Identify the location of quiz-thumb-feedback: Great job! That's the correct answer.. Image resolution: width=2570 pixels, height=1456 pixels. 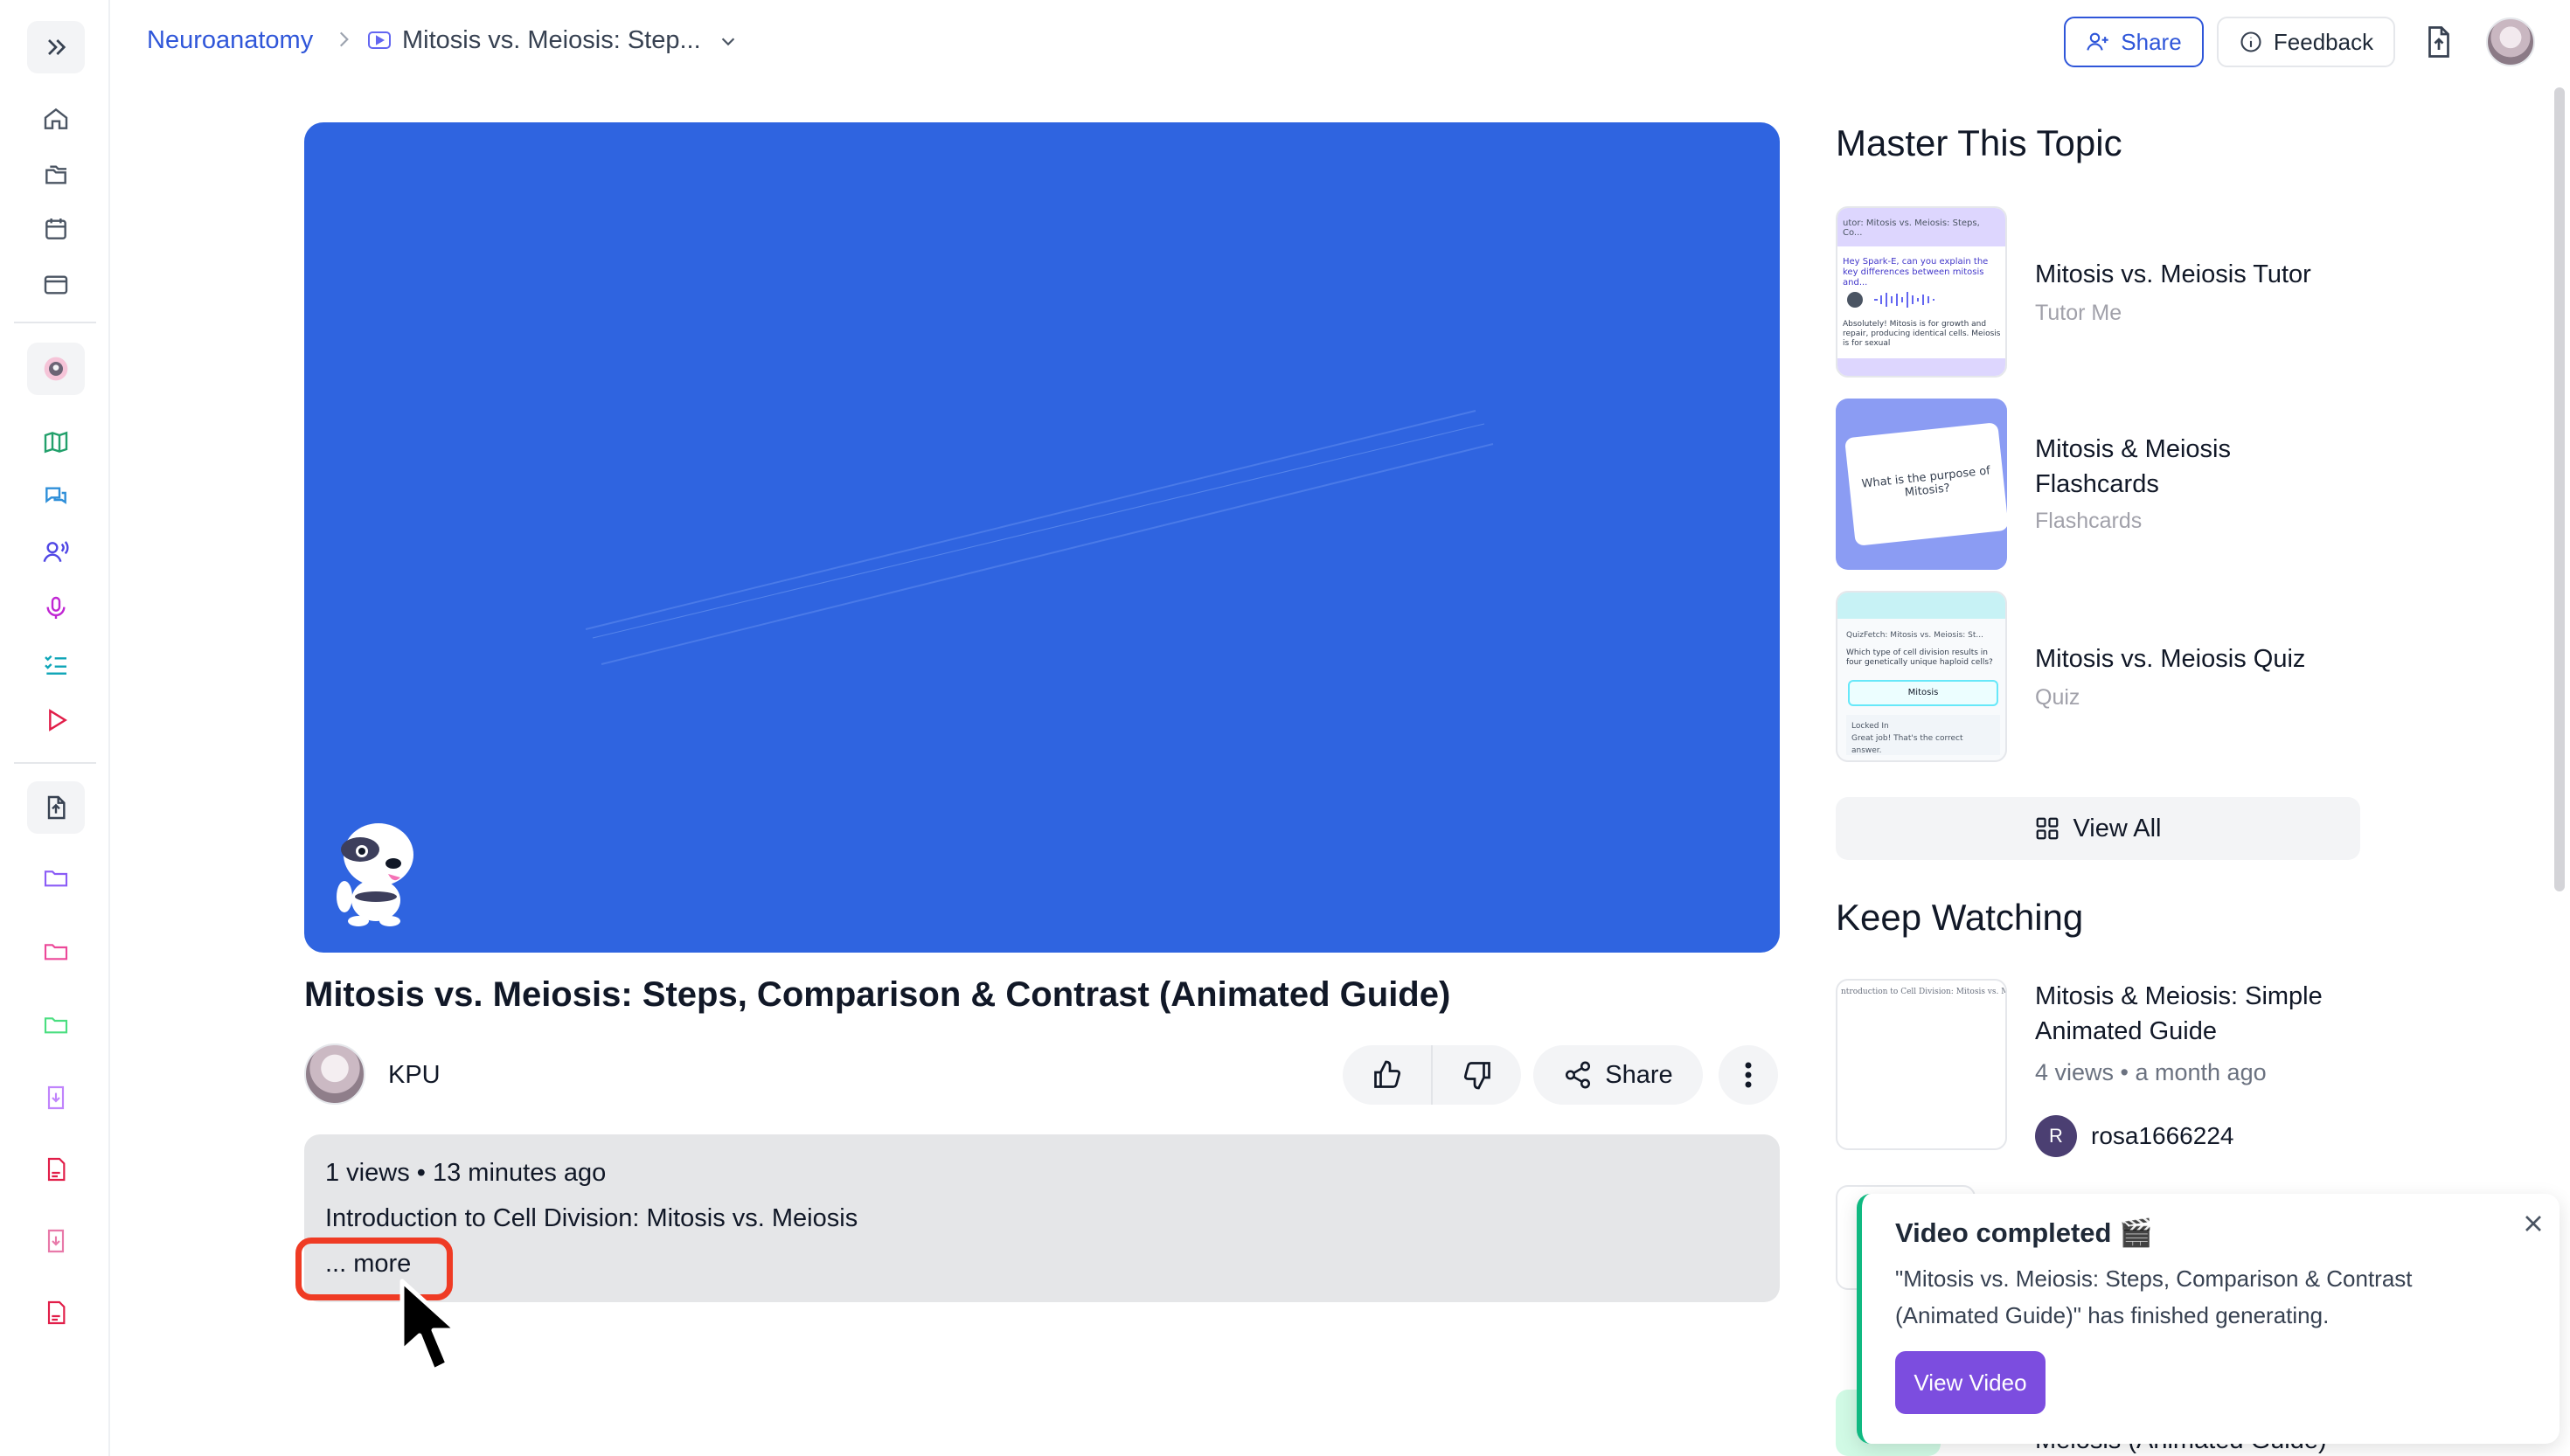
(1907, 744).